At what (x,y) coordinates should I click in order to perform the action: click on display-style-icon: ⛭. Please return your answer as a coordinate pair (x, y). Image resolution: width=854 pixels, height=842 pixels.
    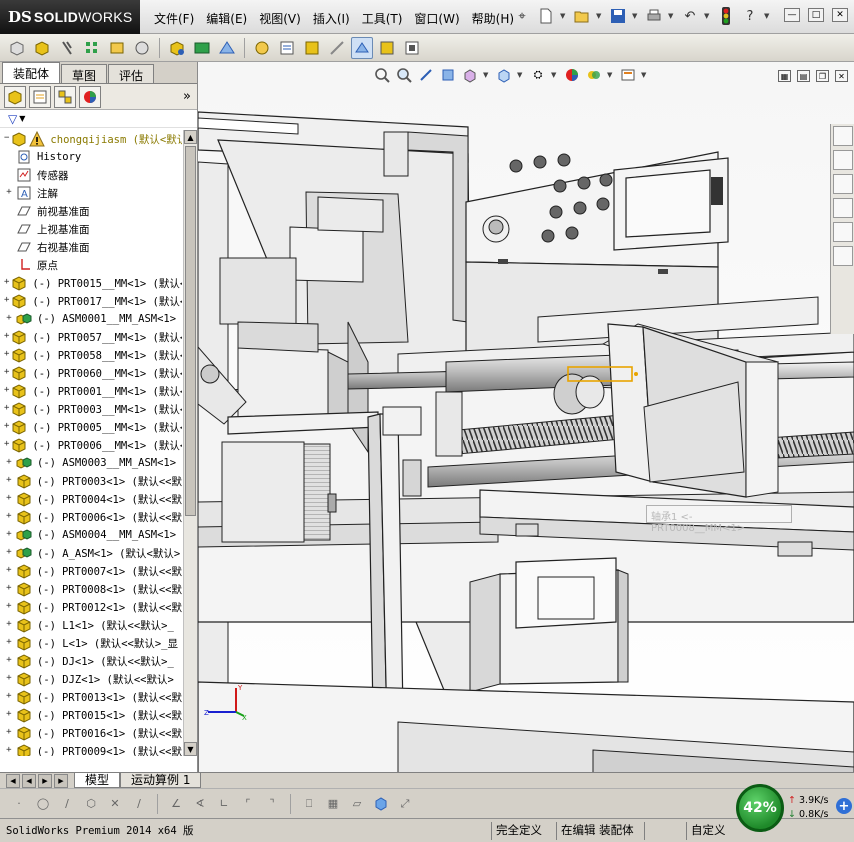
    Looking at the image, I should click on (538, 75).